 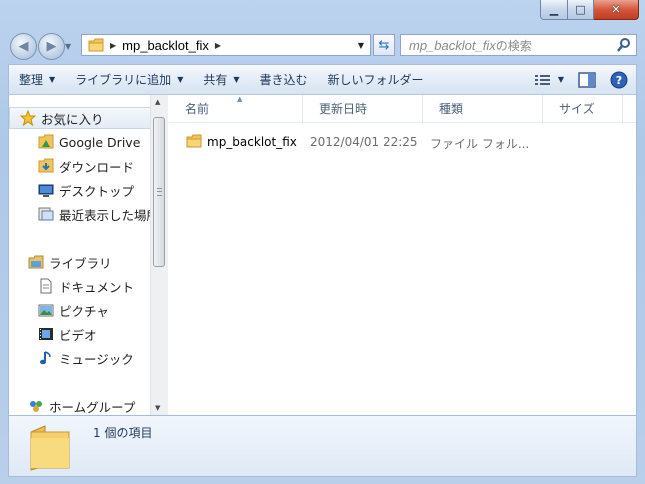 I want to click on view-options-icon, so click(x=543, y=80).